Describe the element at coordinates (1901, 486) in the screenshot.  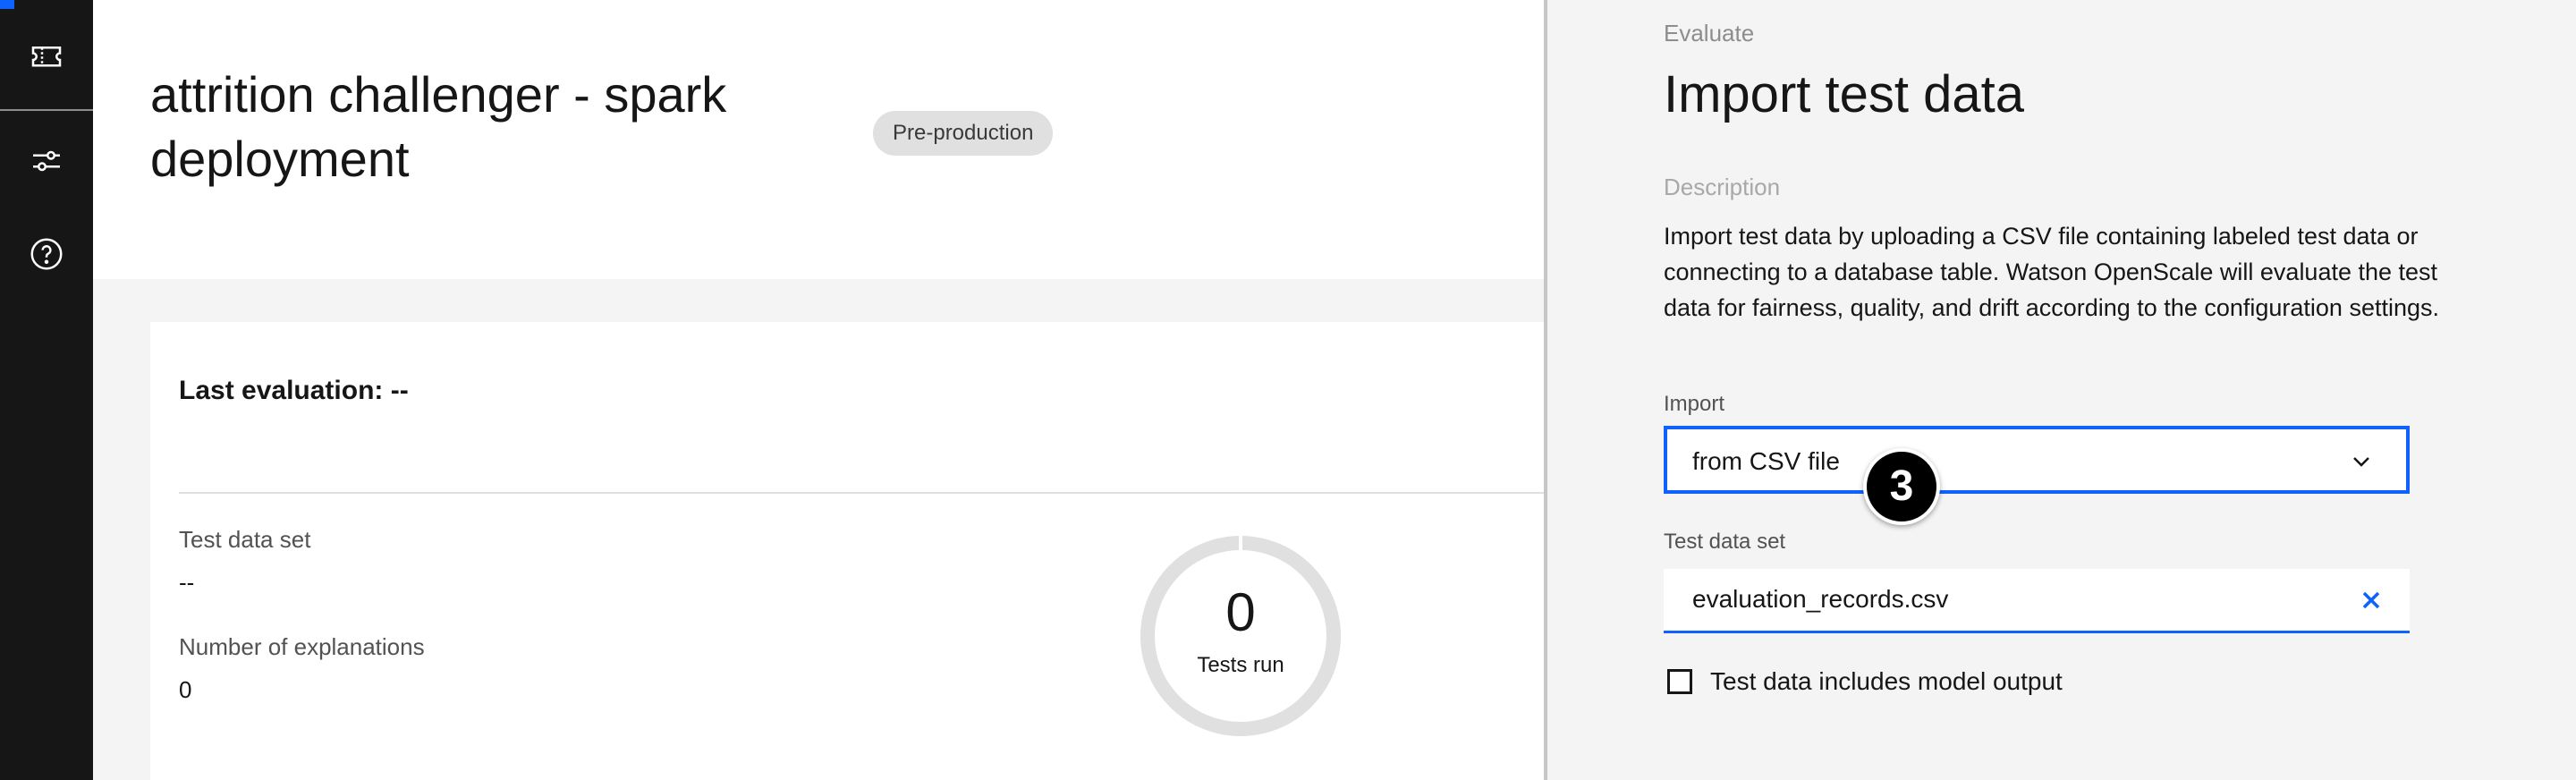
I see `step-marker: 3` at that location.